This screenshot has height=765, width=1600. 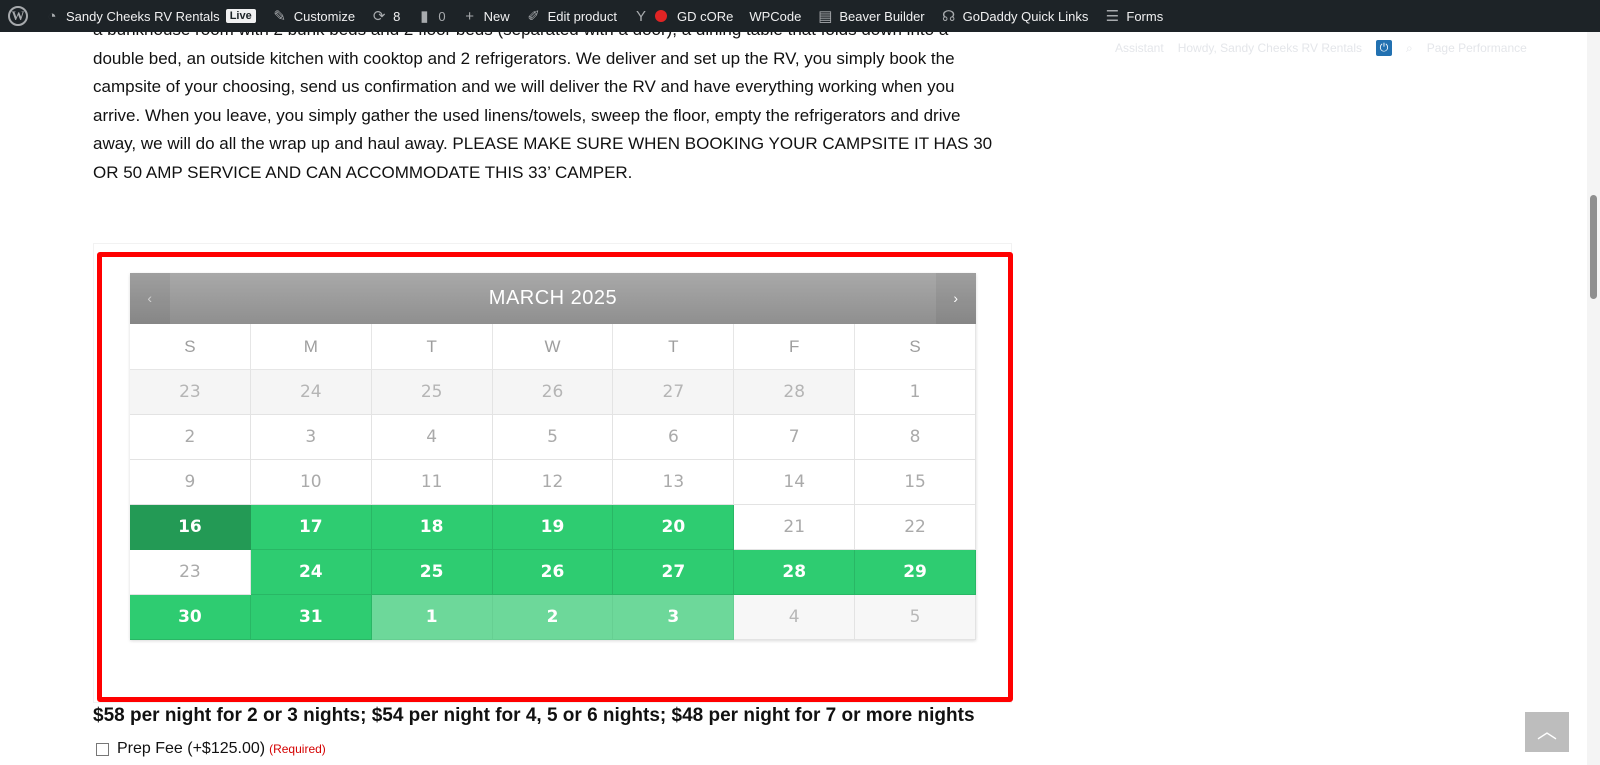 I want to click on calendar-day: 9, so click(x=190, y=482).